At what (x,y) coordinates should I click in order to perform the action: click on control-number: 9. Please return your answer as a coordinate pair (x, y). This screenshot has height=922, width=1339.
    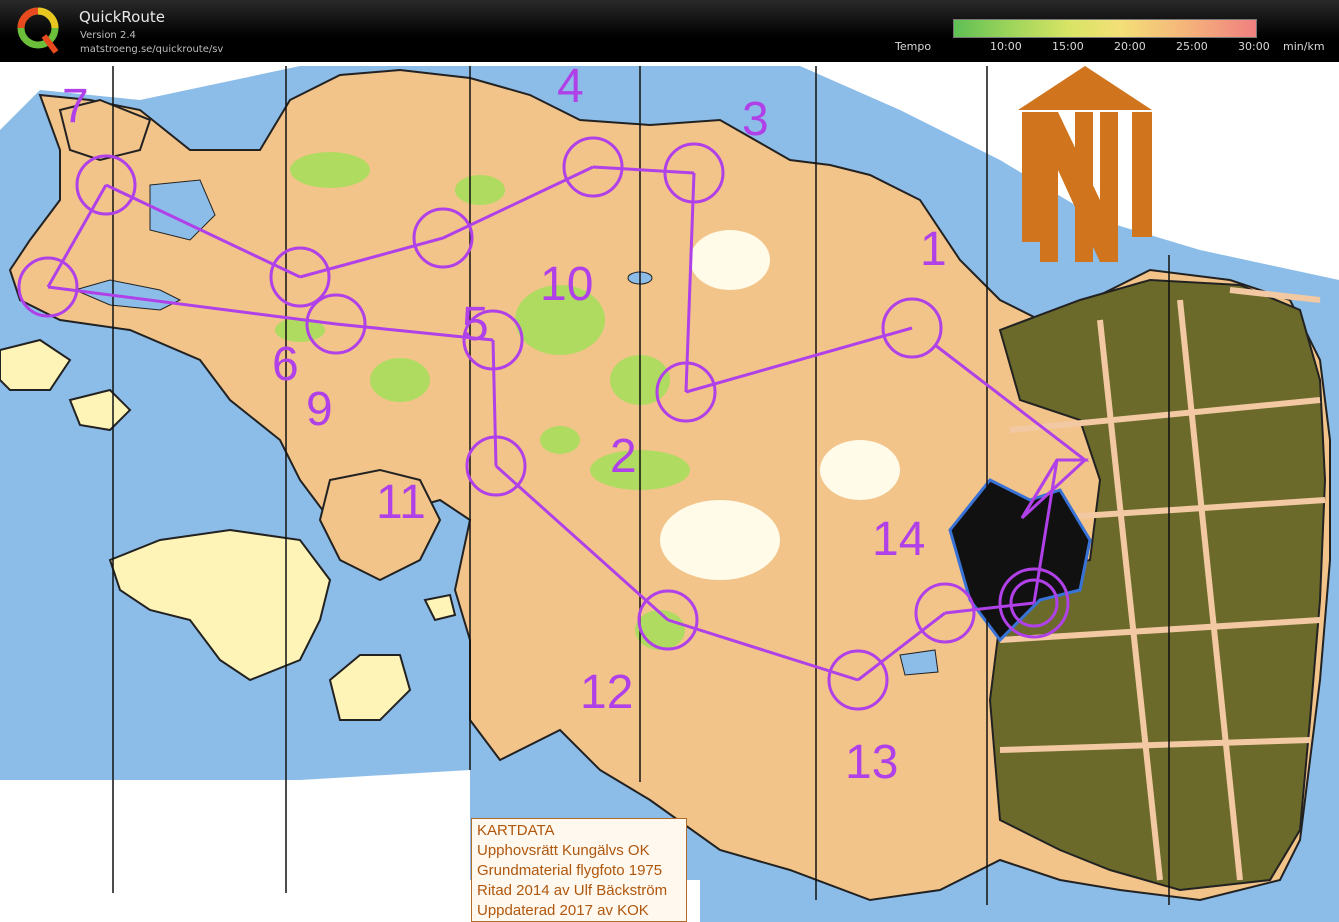
    Looking at the image, I should click on (319, 409).